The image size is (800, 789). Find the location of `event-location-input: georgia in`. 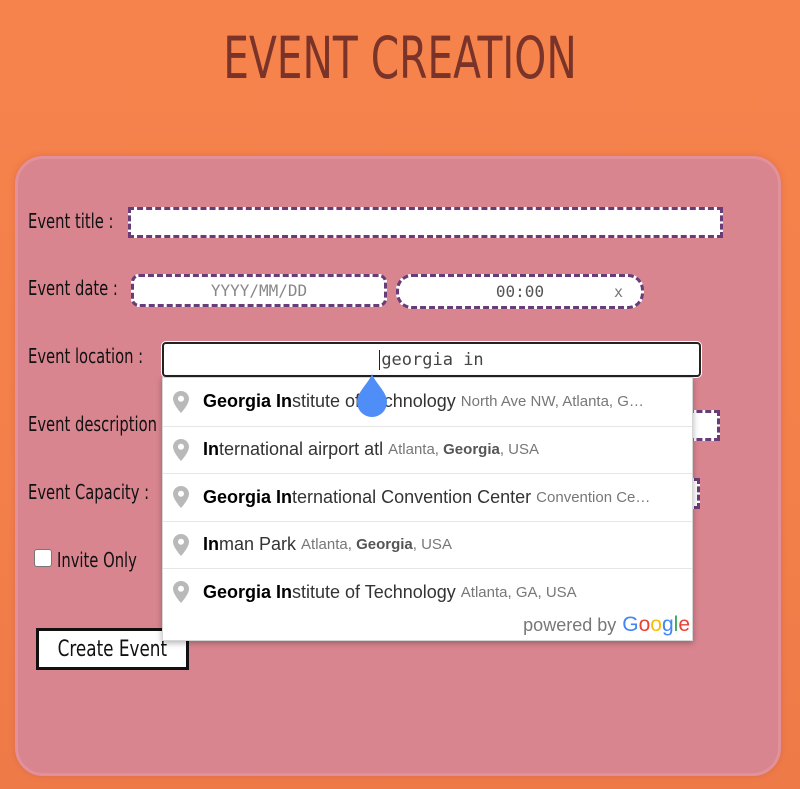

event-location-input: georgia in is located at coordinates (431, 359).